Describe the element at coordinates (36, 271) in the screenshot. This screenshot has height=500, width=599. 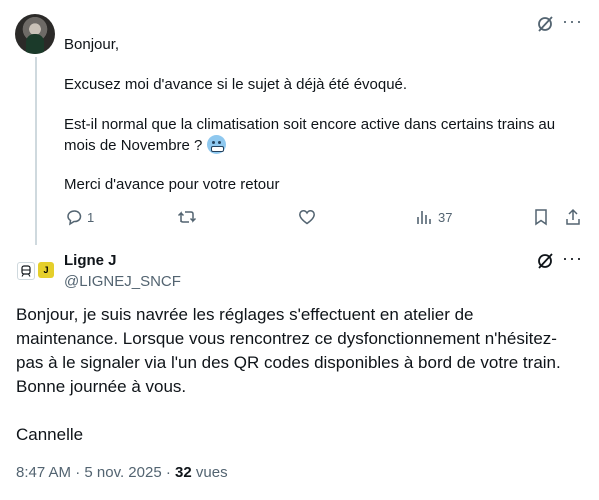
I see `account-logo: J` at that location.